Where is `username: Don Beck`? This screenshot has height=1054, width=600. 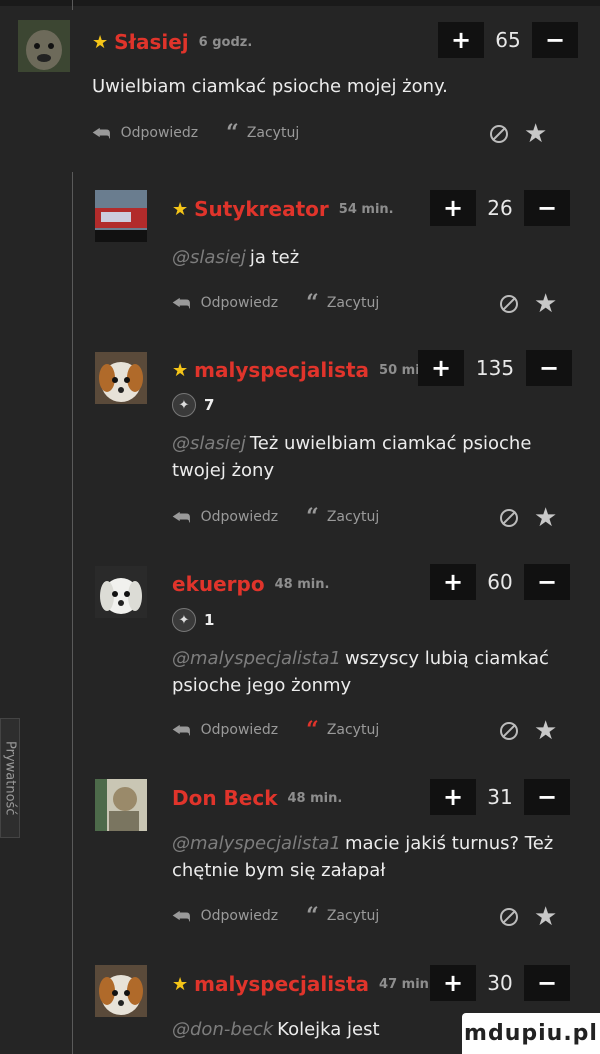
username: Don Beck is located at coordinates (225, 798).